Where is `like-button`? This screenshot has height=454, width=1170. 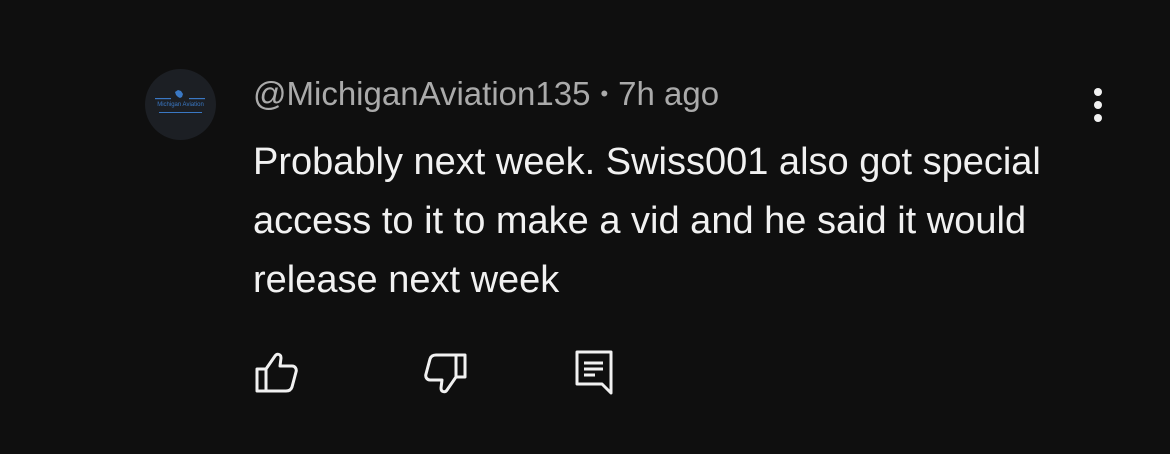 like-button is located at coordinates (277, 373).